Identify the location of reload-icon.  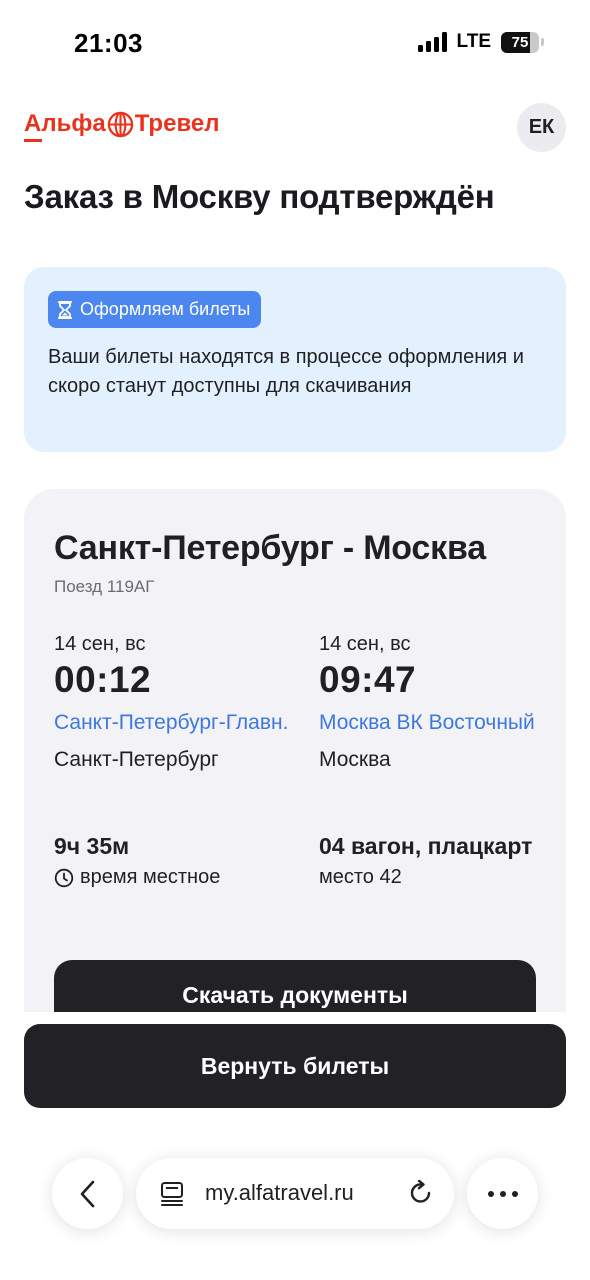
(421, 1193).